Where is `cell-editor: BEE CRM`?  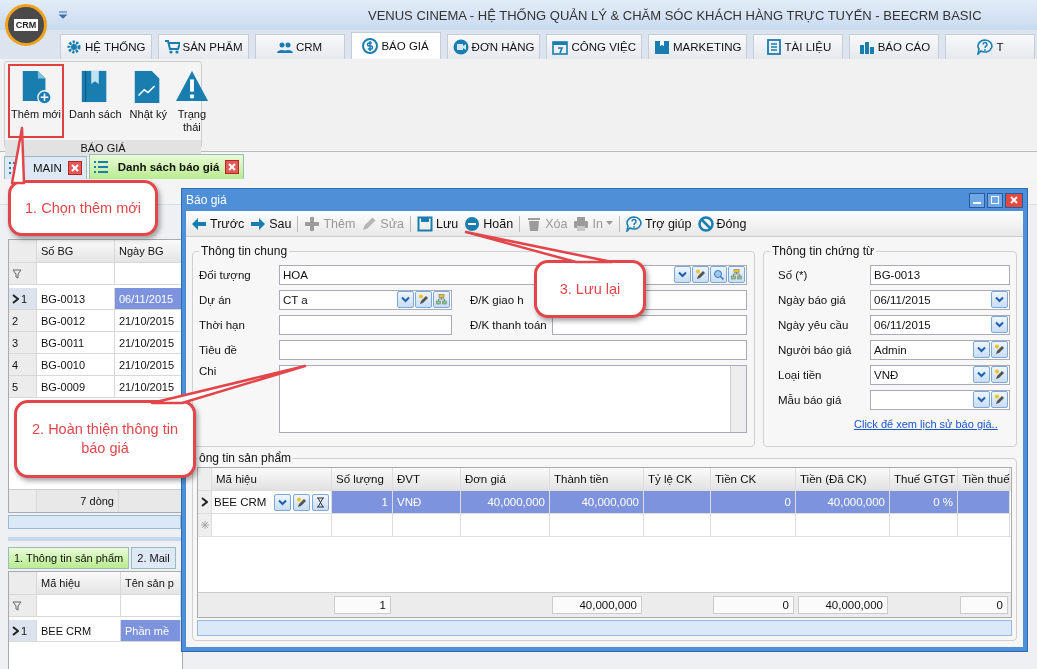
cell-editor: BEE CRM is located at coordinates (272, 502).